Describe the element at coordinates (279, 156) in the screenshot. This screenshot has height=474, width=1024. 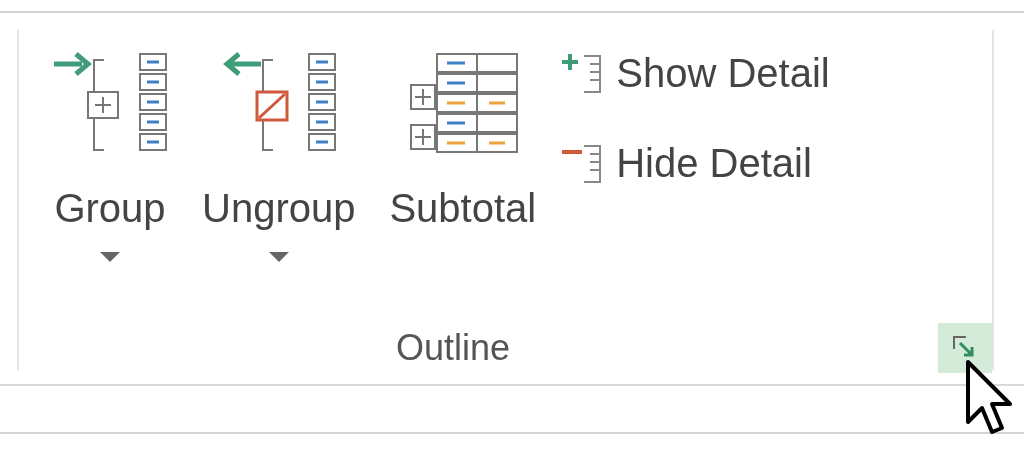
I see `ungroup-button: Ungroup` at that location.